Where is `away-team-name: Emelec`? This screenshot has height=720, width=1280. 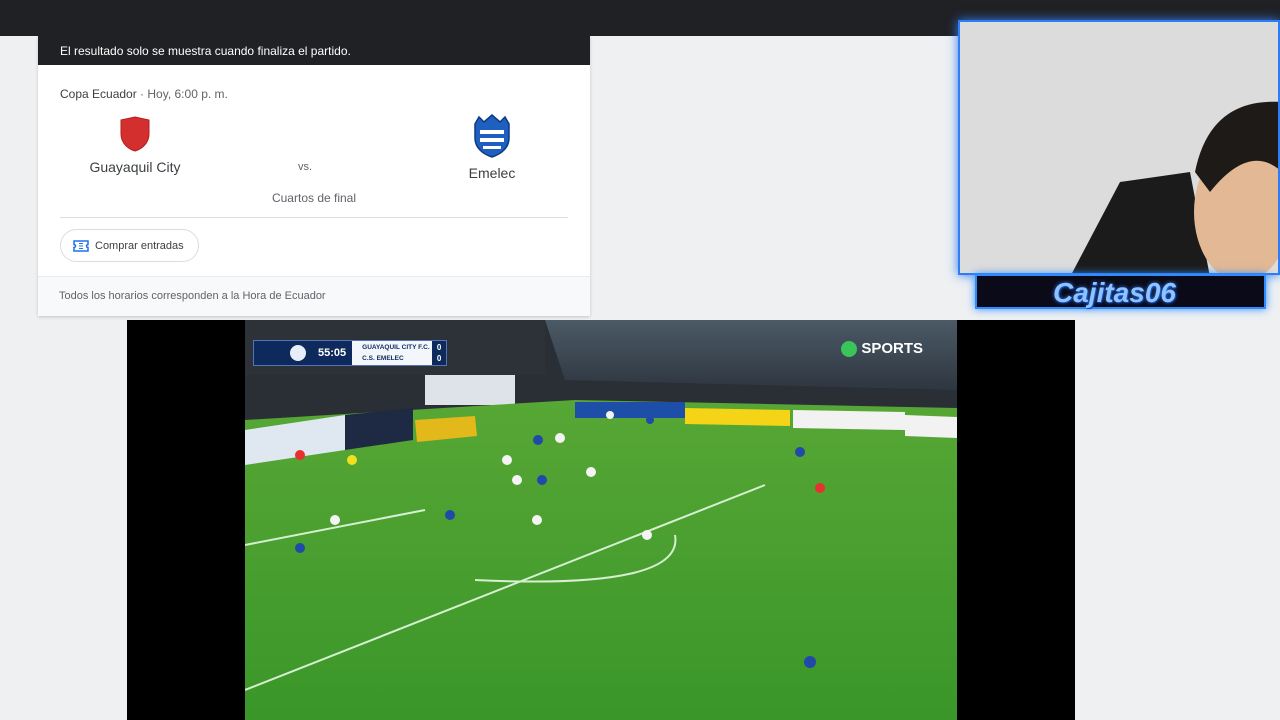
away-team-name: Emelec is located at coordinates (492, 173).